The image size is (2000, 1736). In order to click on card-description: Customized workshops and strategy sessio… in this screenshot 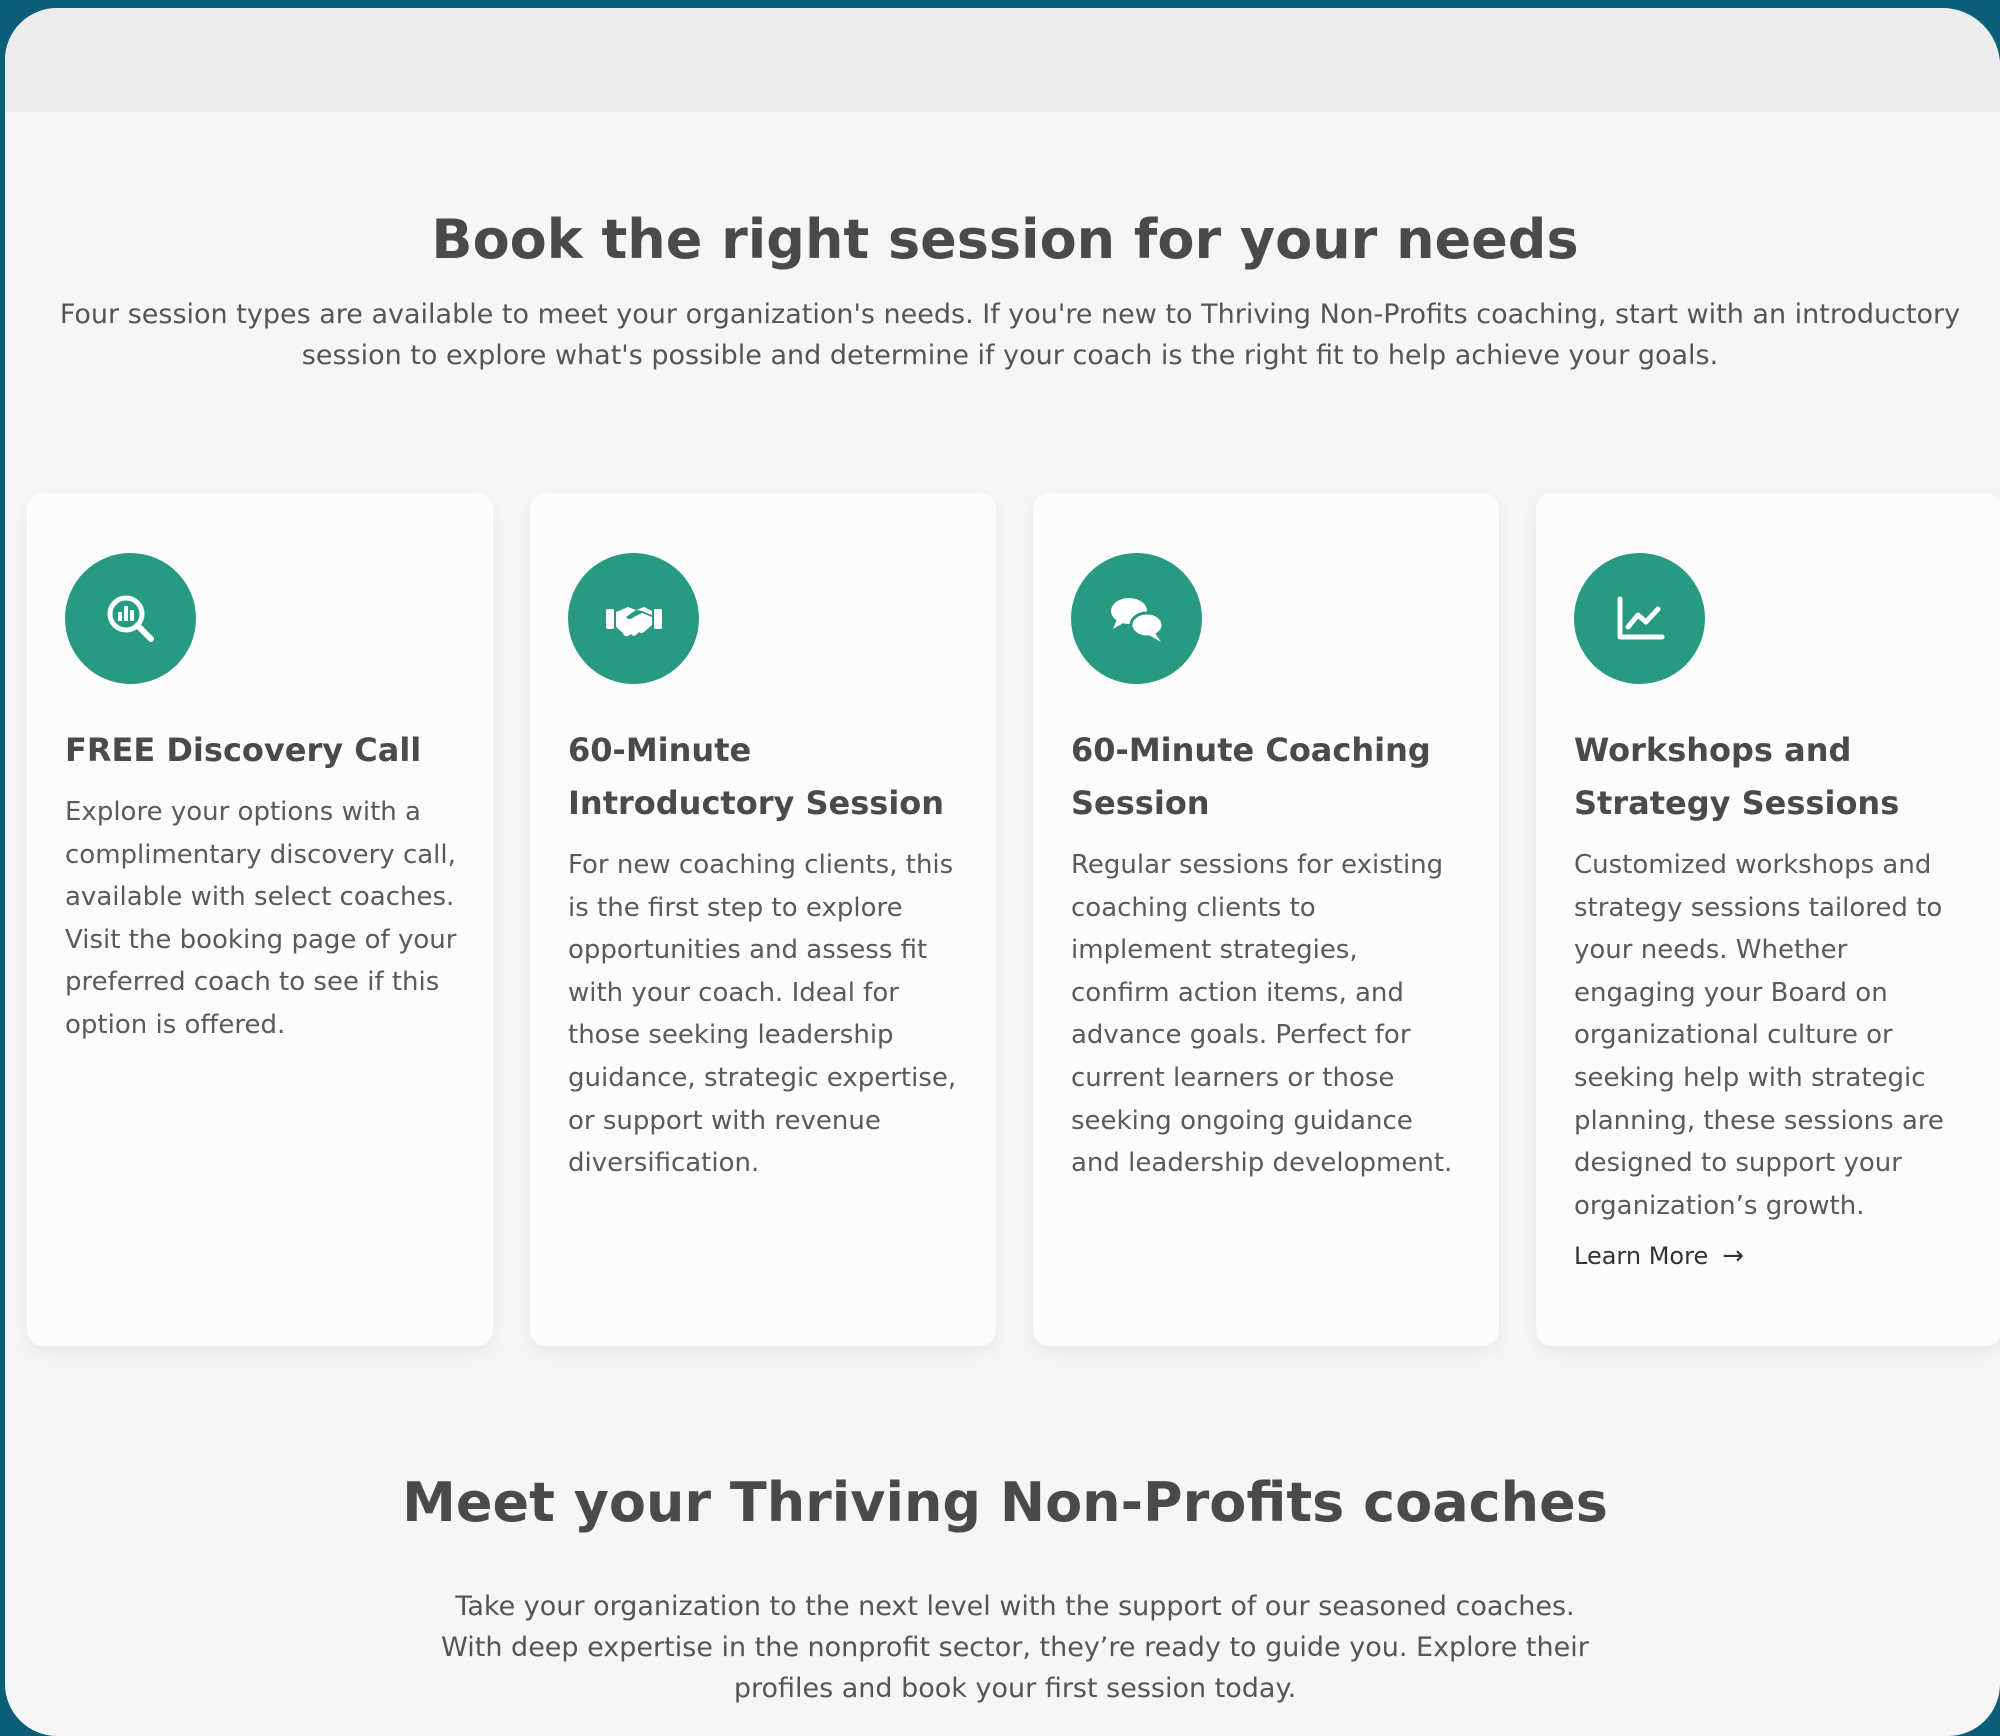, I will do `click(1759, 1035)`.